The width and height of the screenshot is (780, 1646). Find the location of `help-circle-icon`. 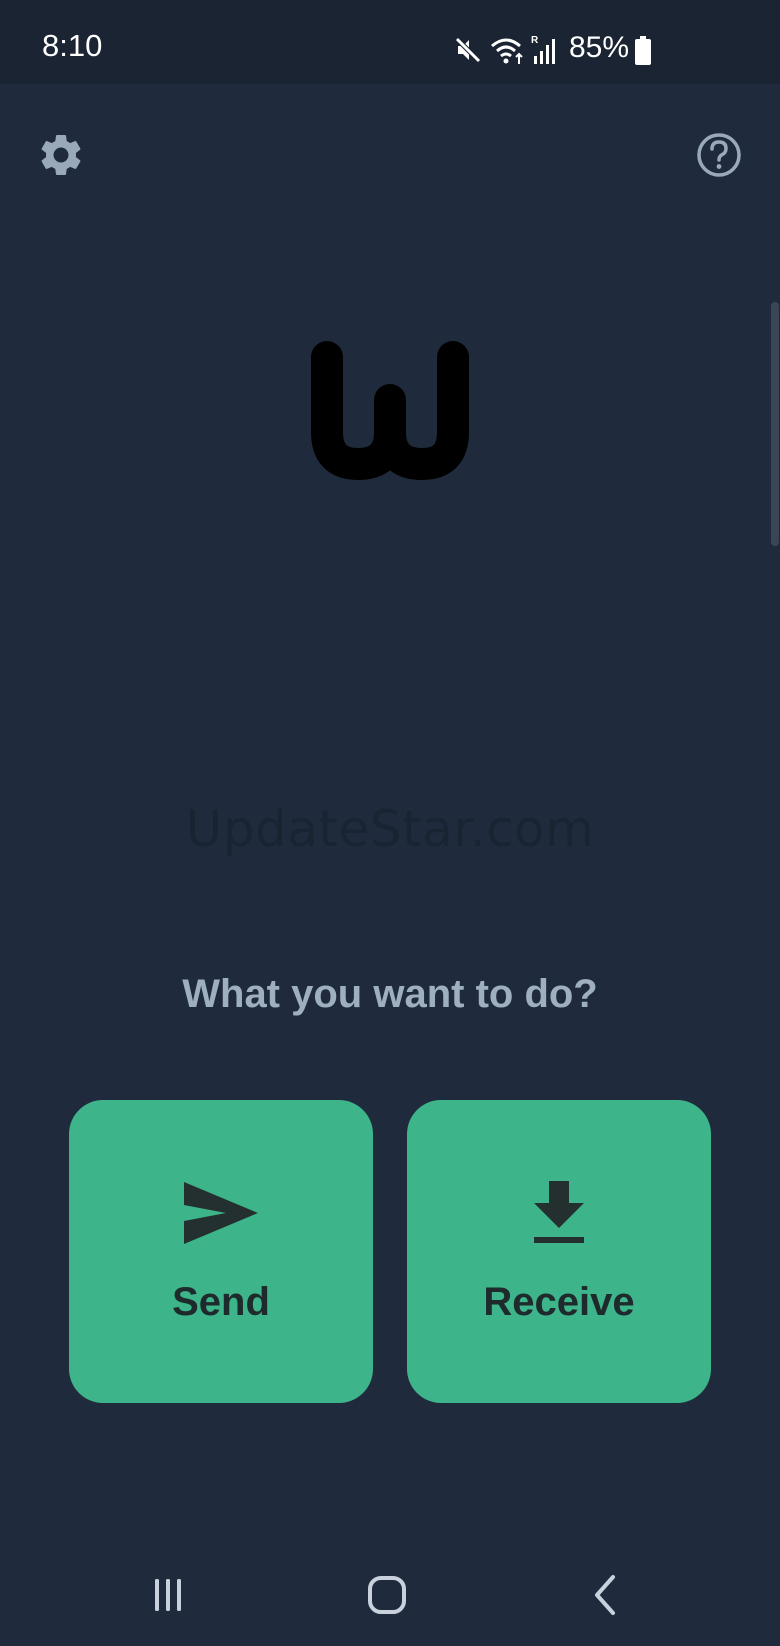

help-circle-icon is located at coordinates (719, 155).